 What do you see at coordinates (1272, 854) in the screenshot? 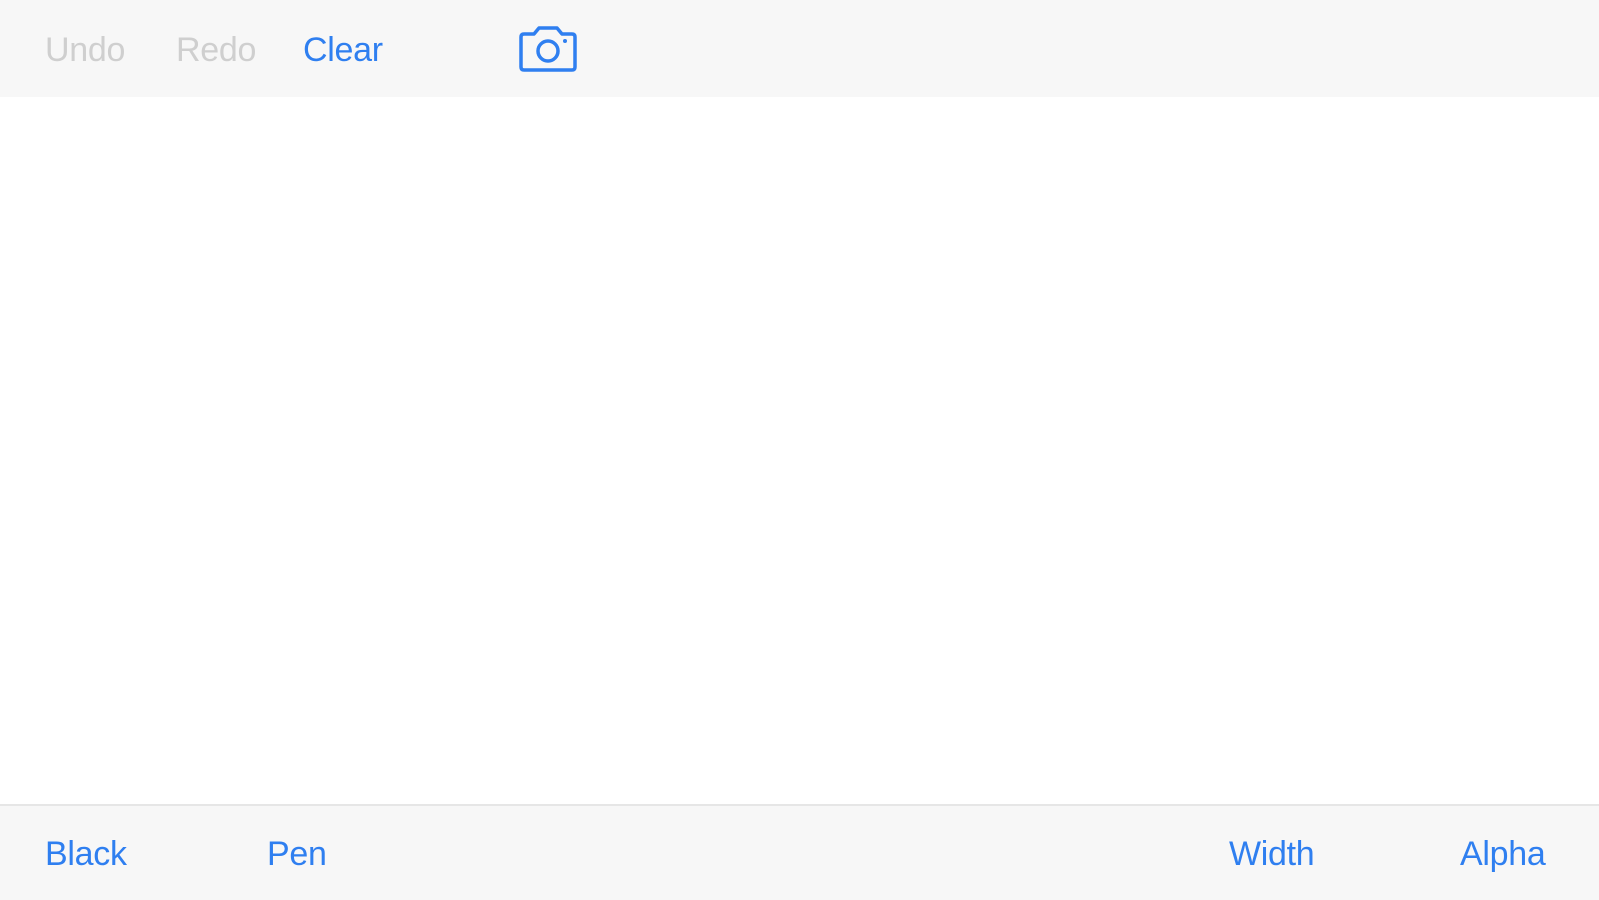
I see `width-button: Width` at bounding box center [1272, 854].